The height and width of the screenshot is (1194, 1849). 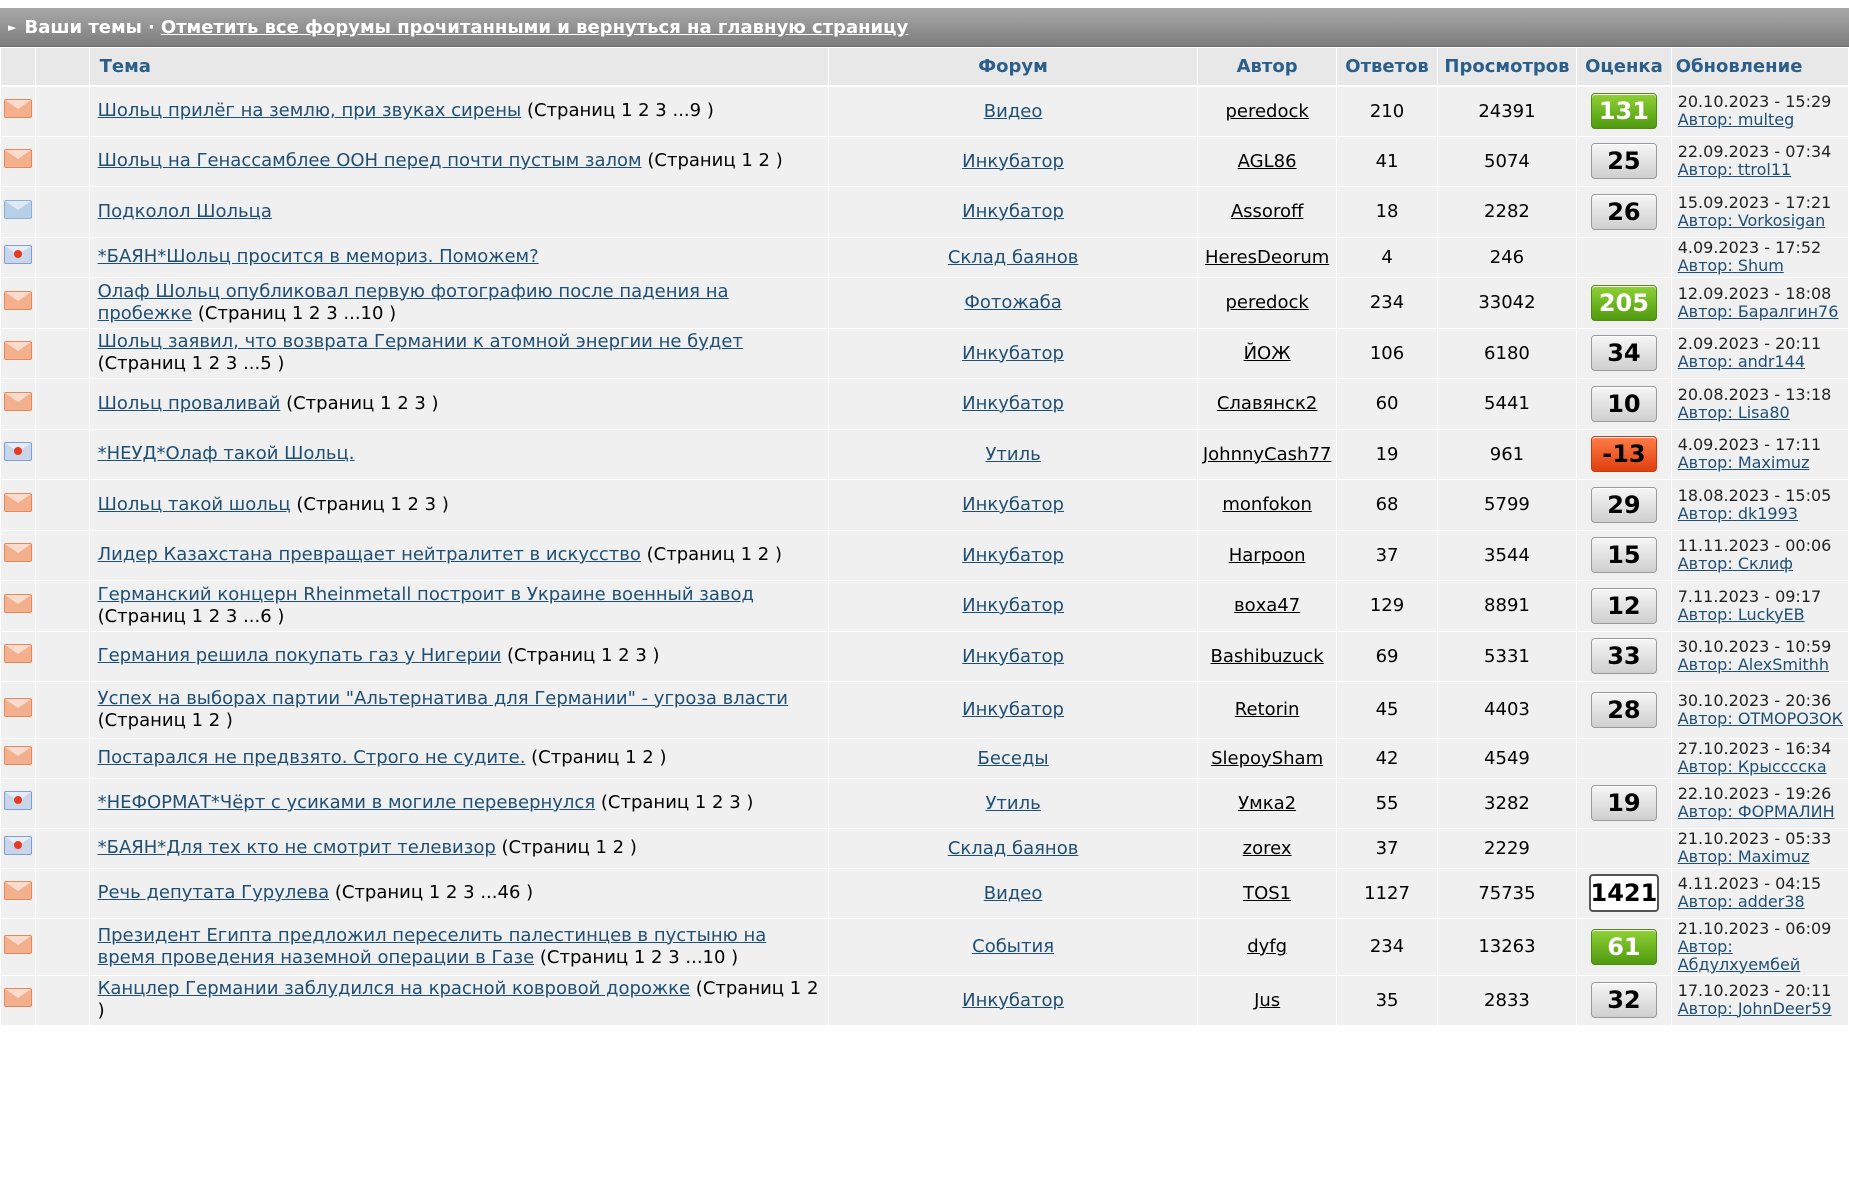 What do you see at coordinates (191, 616) in the screenshot?
I see `topic-pages: (Страниц 1 2 3 ...6 )` at bounding box center [191, 616].